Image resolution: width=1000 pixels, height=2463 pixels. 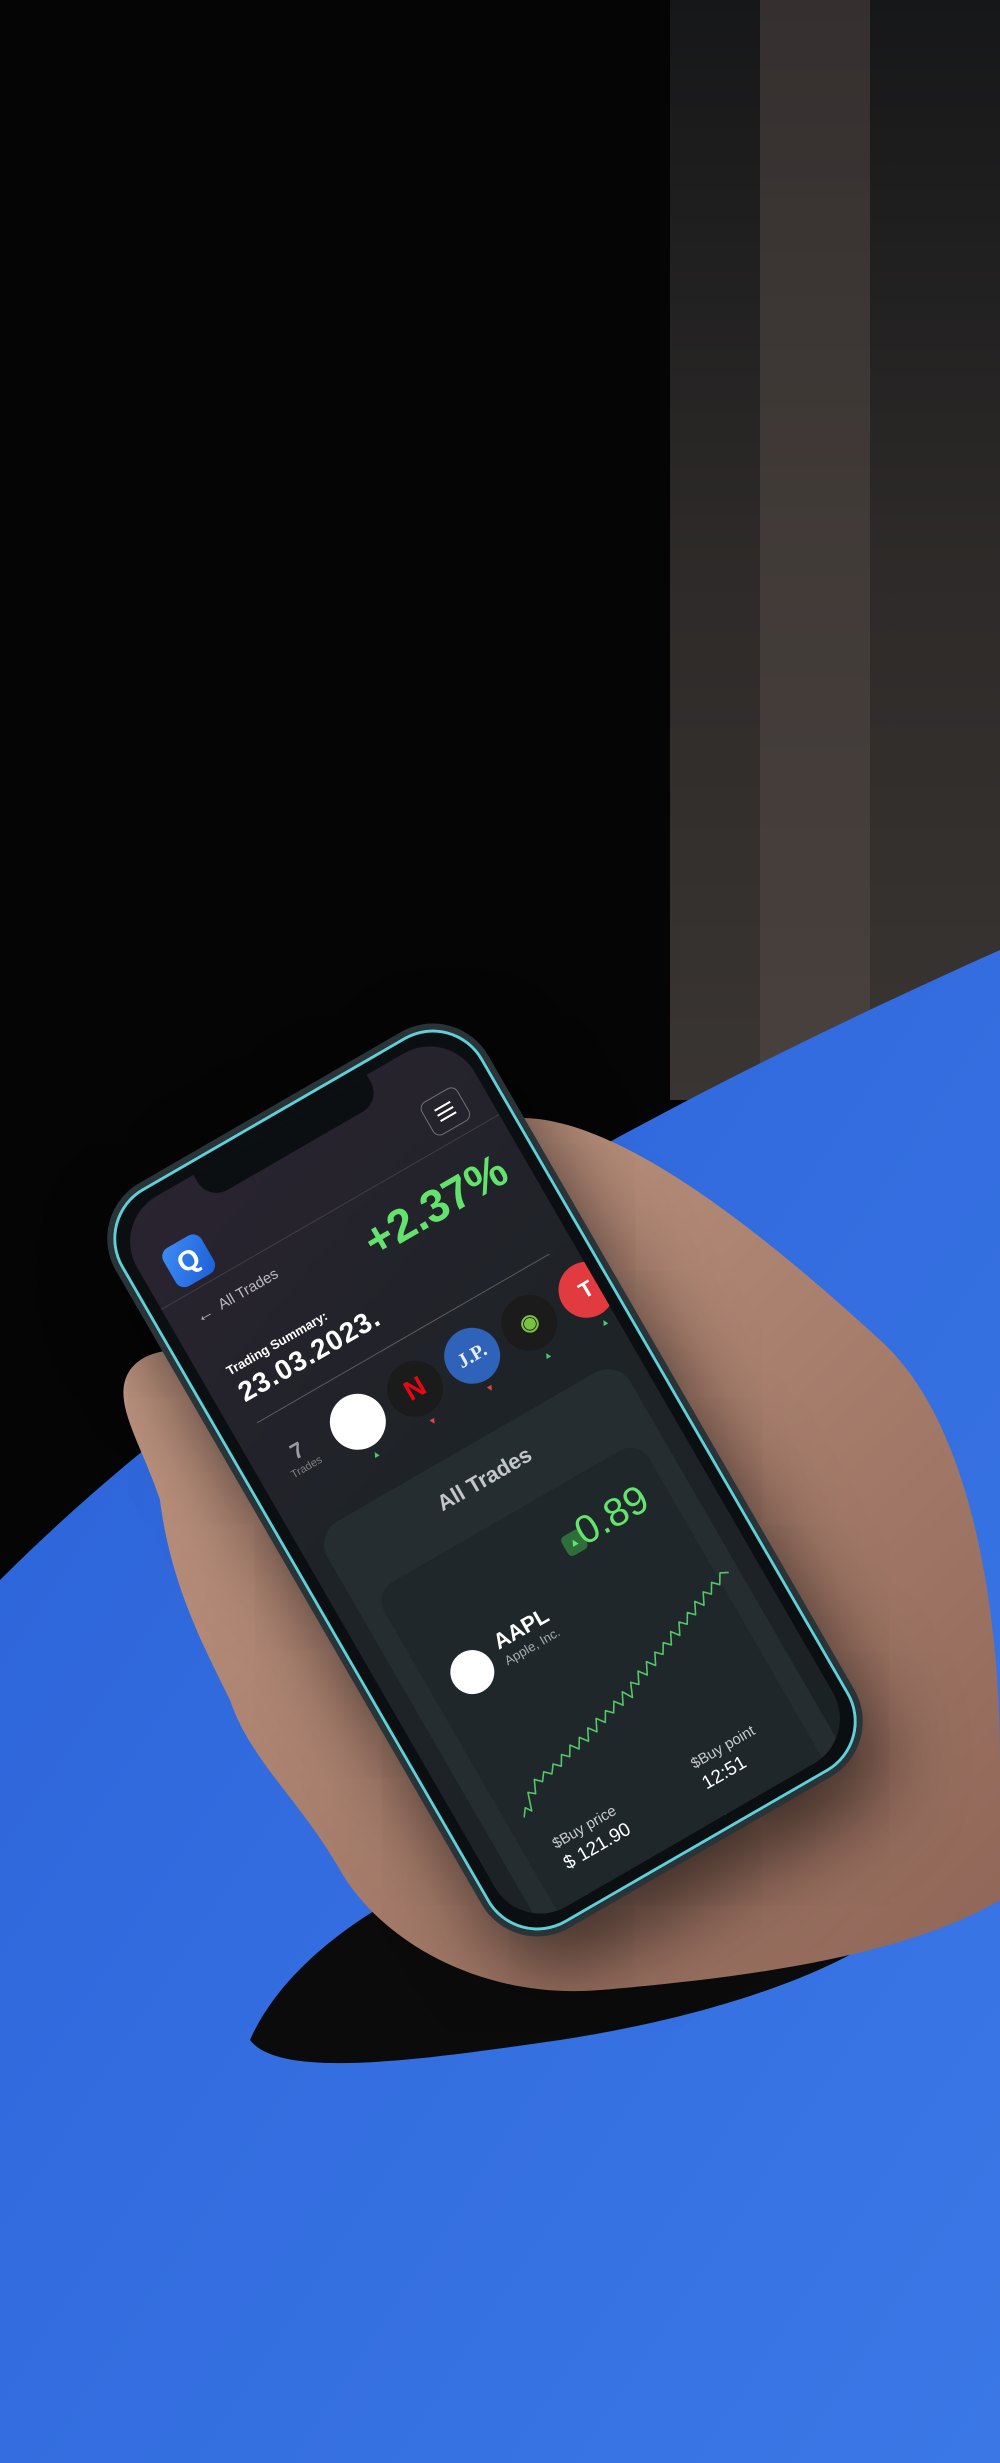 I want to click on hamburger-icon, so click(x=445, y=1111).